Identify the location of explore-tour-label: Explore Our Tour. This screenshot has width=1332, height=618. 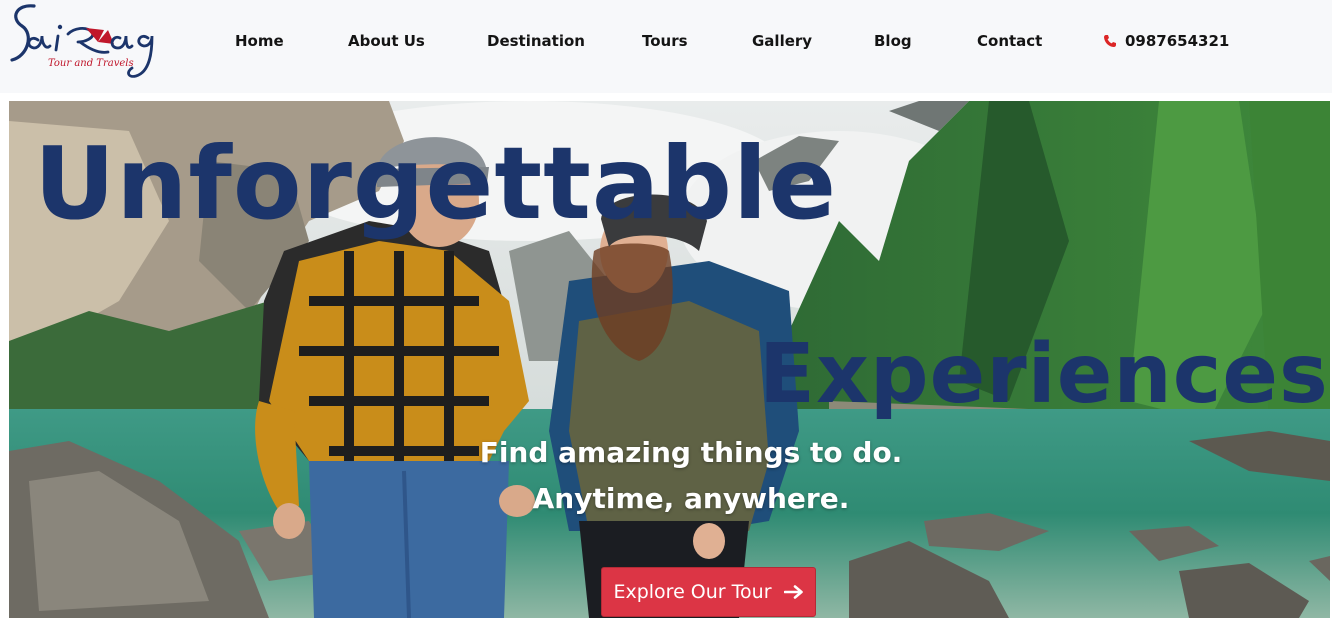
(692, 592).